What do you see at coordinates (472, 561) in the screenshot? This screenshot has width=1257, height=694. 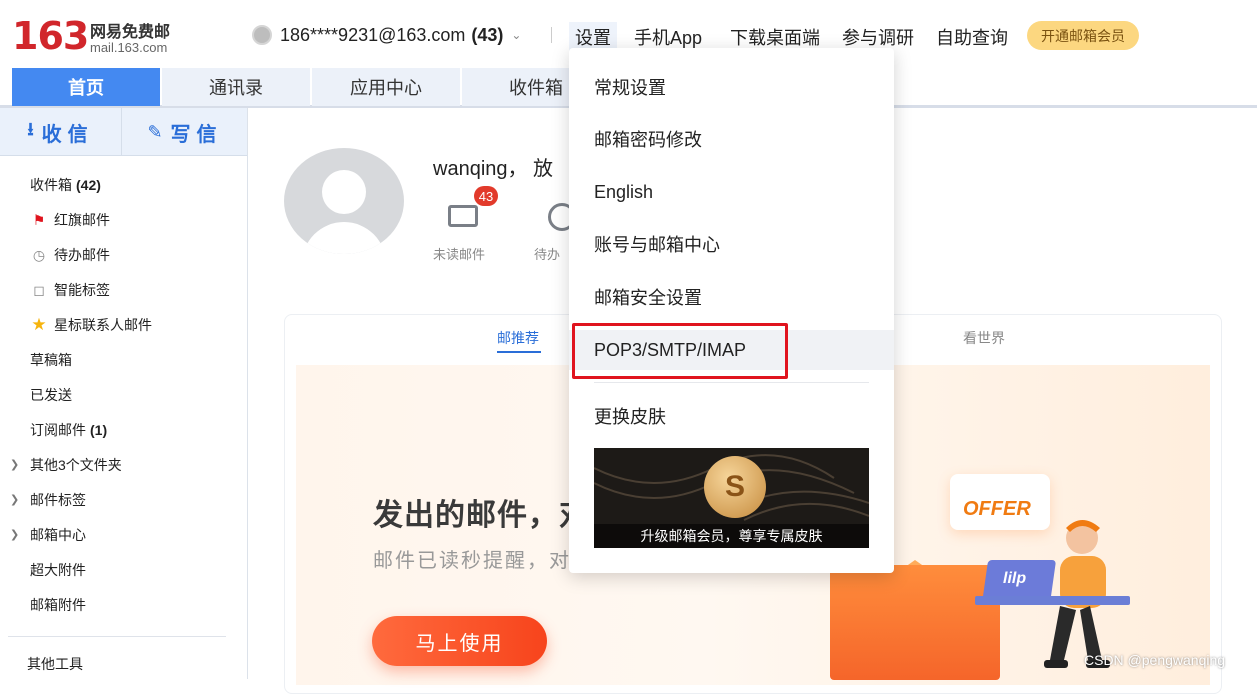 I see `banner-subtitle: 邮件已读秒提醒，对` at bounding box center [472, 561].